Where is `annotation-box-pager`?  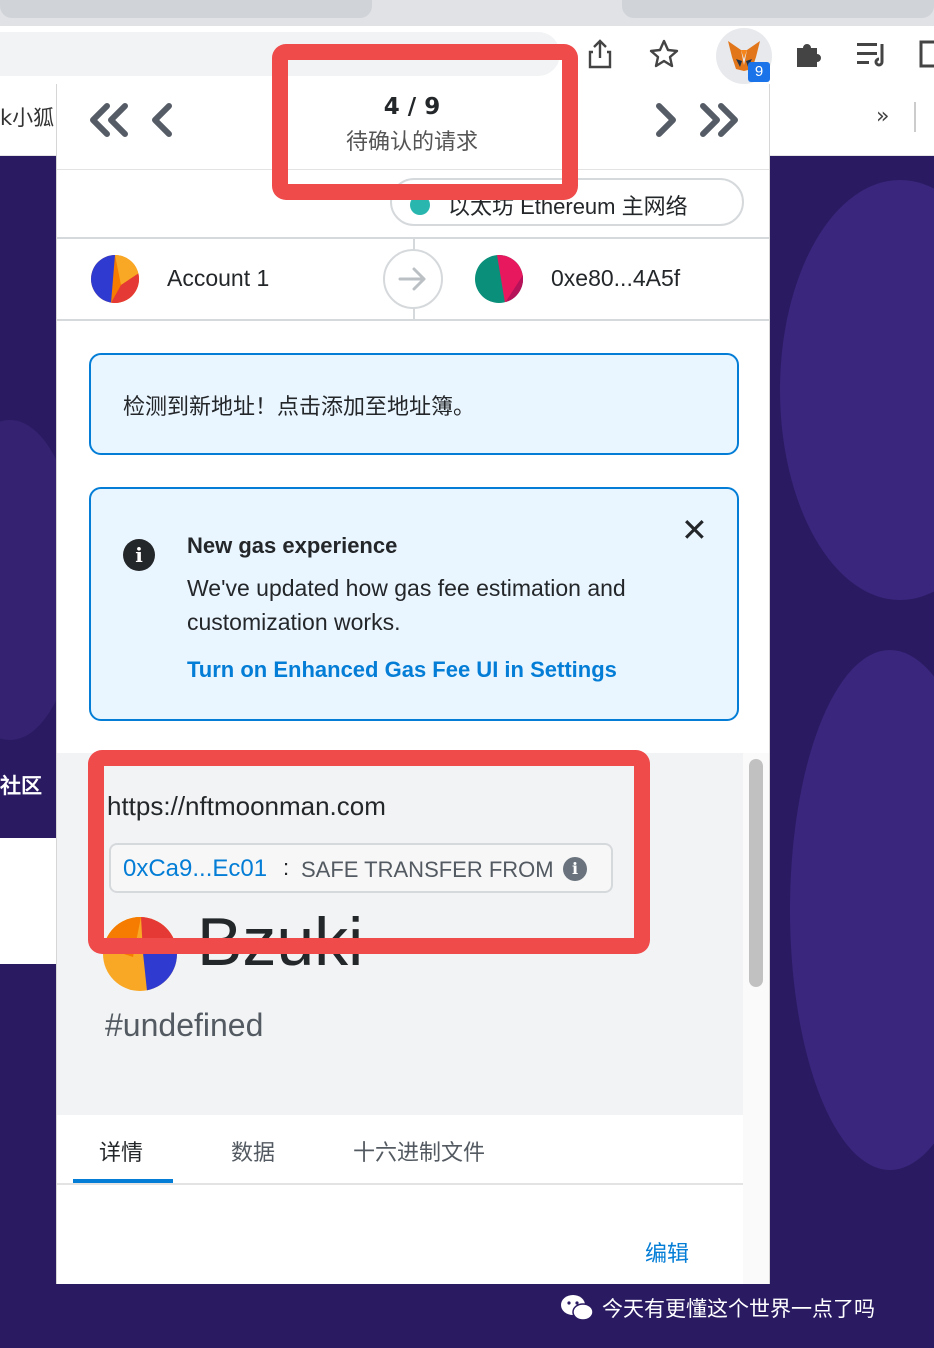
annotation-box-pager is located at coordinates (425, 122).